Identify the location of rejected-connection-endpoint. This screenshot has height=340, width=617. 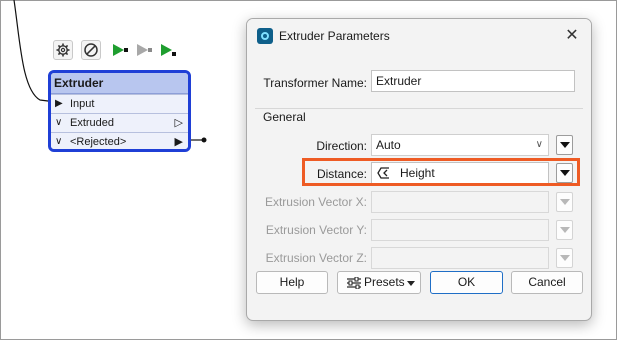
(204, 140).